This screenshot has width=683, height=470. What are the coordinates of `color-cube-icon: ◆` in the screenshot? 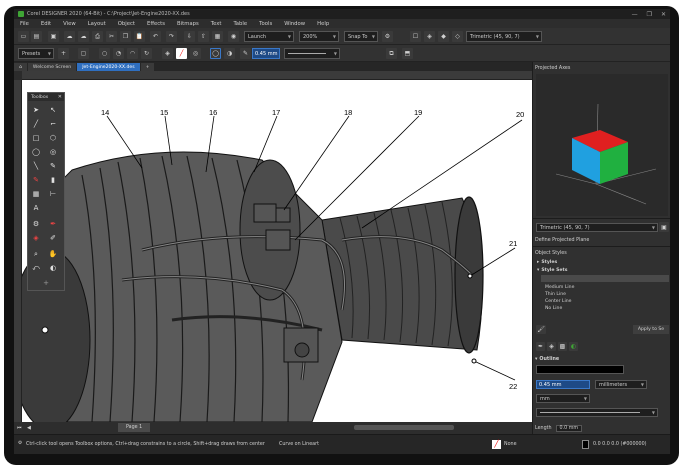 It's located at (443, 36).